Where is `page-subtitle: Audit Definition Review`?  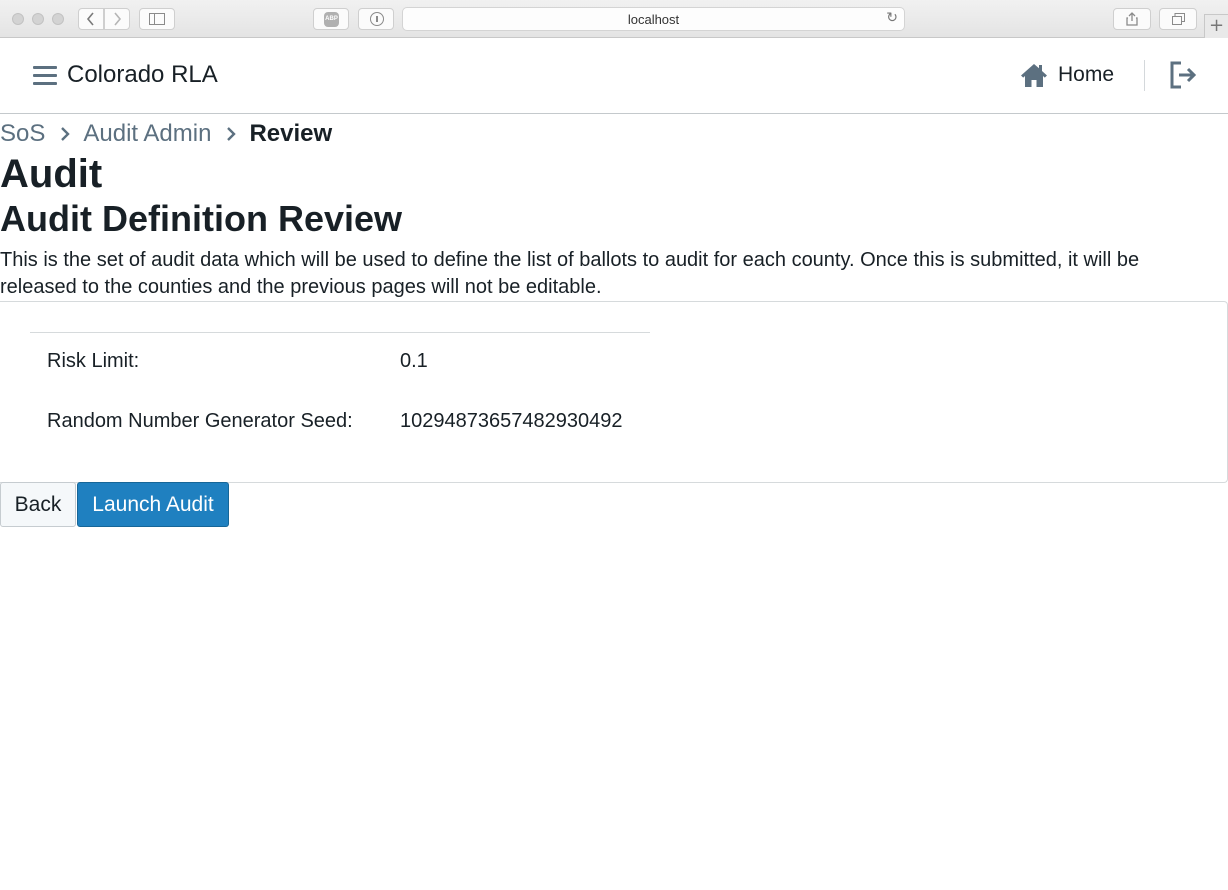 page-subtitle: Audit Definition Review is located at coordinates (201, 218).